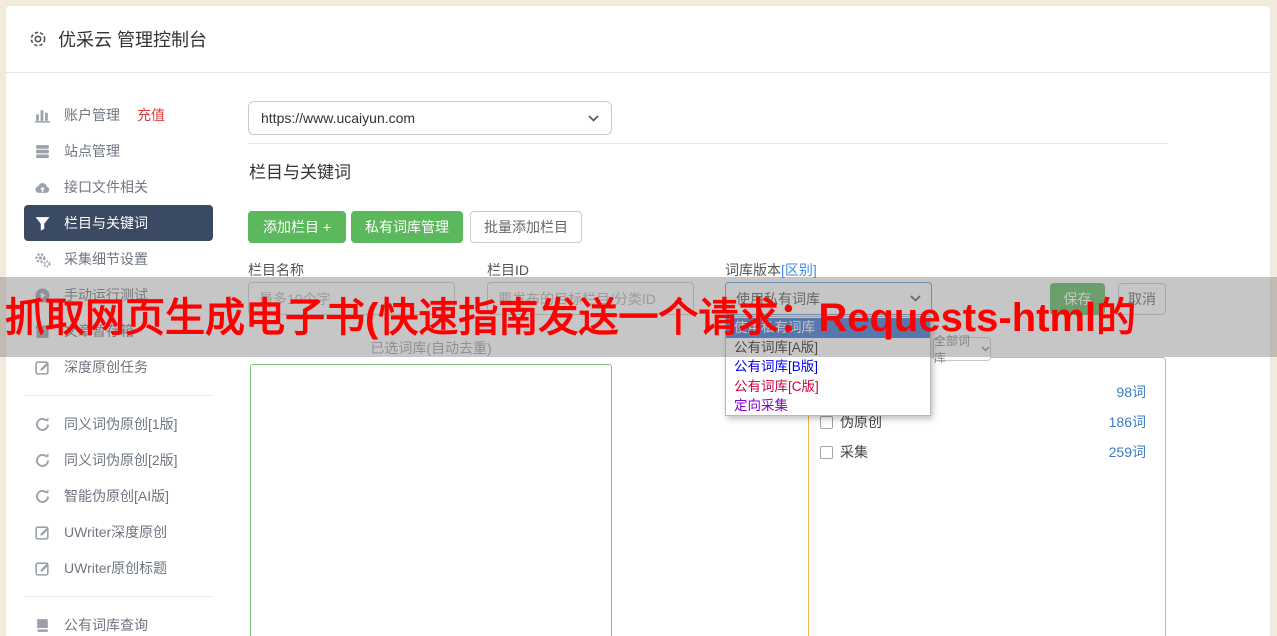 The height and width of the screenshot is (636, 1277). Describe the element at coordinates (638, 39) in the screenshot. I see `app-header: 优采云 管理控制台` at that location.